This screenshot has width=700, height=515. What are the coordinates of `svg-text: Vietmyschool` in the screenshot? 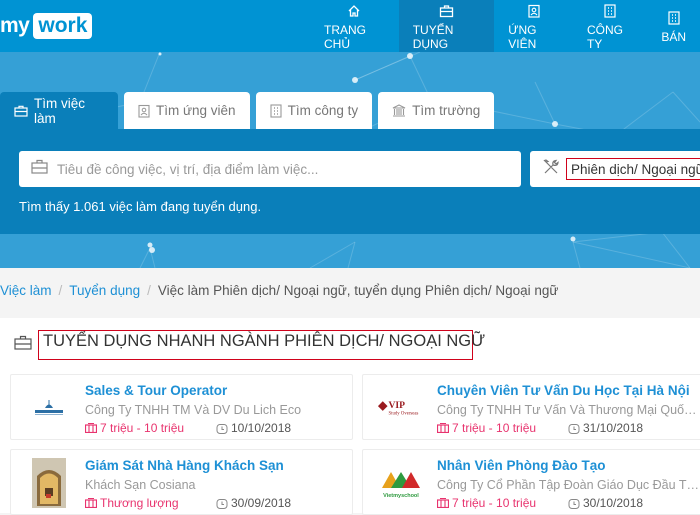 It's located at (401, 496).